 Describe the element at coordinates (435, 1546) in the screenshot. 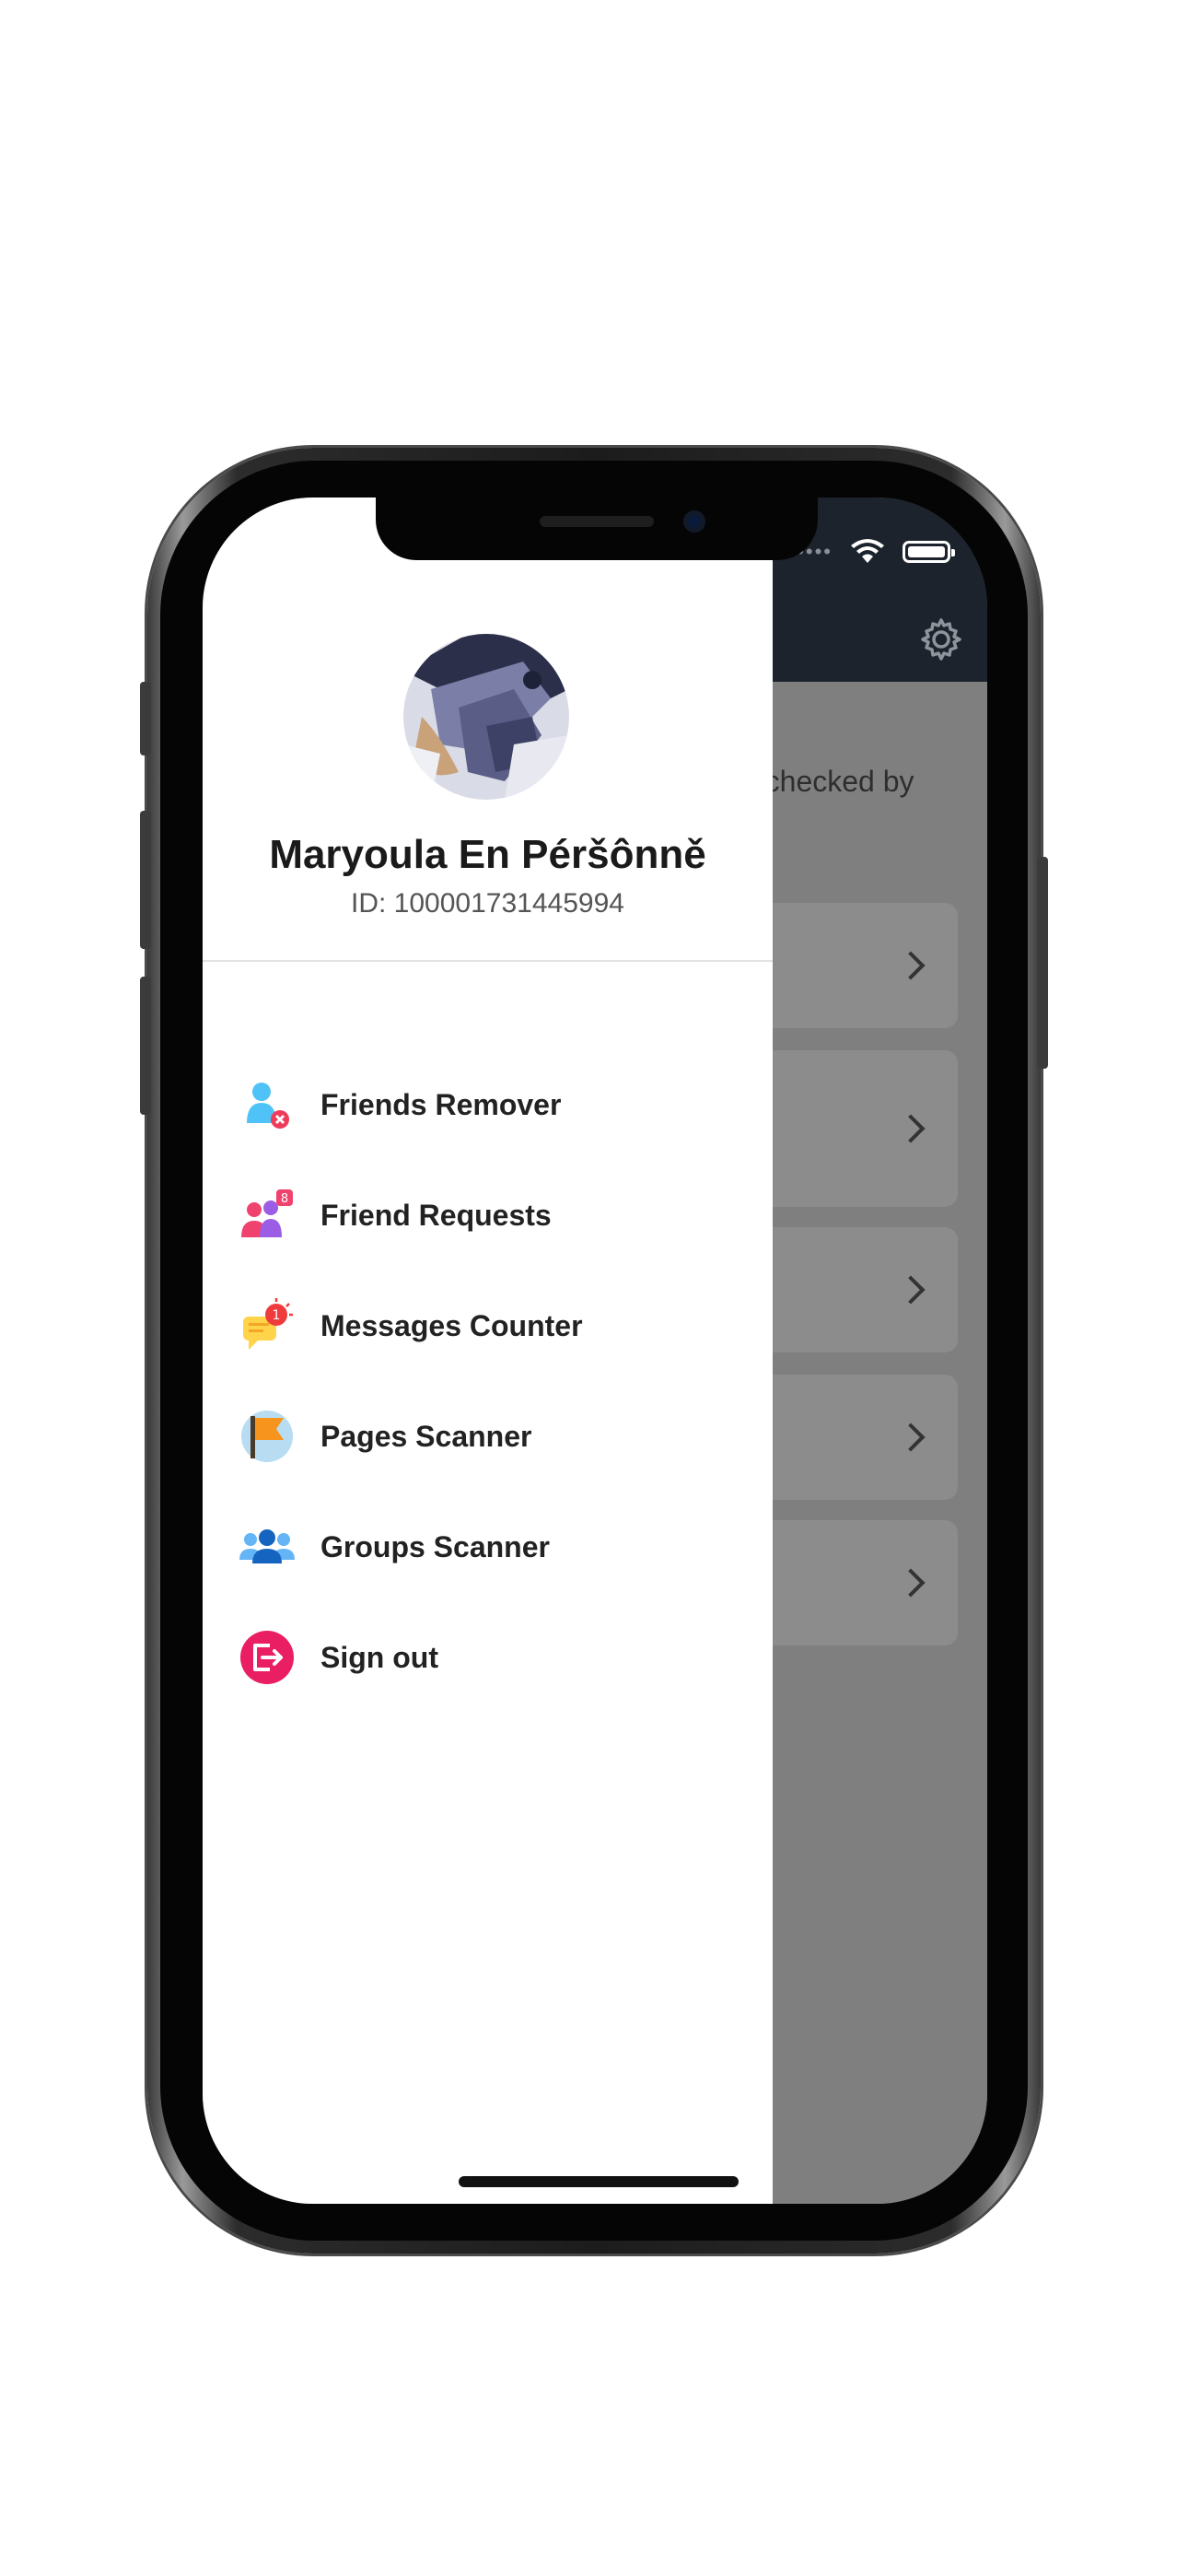

I see `menu-item-label: Groups Scanner` at that location.